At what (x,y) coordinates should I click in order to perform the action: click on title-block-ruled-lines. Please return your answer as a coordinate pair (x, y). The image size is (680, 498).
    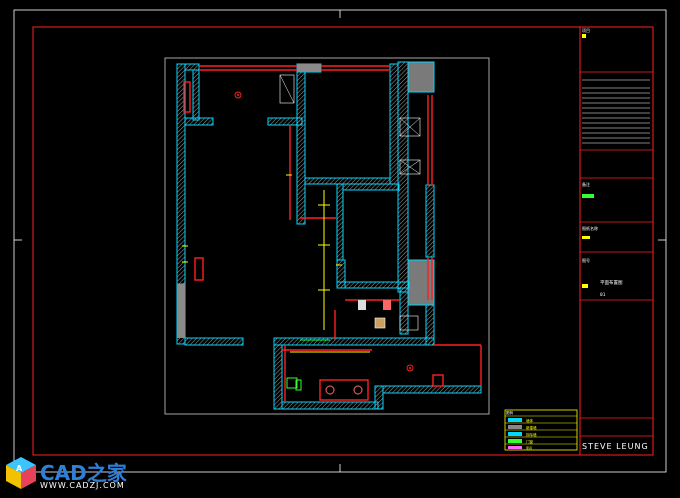
    Looking at the image, I should click on (616, 111).